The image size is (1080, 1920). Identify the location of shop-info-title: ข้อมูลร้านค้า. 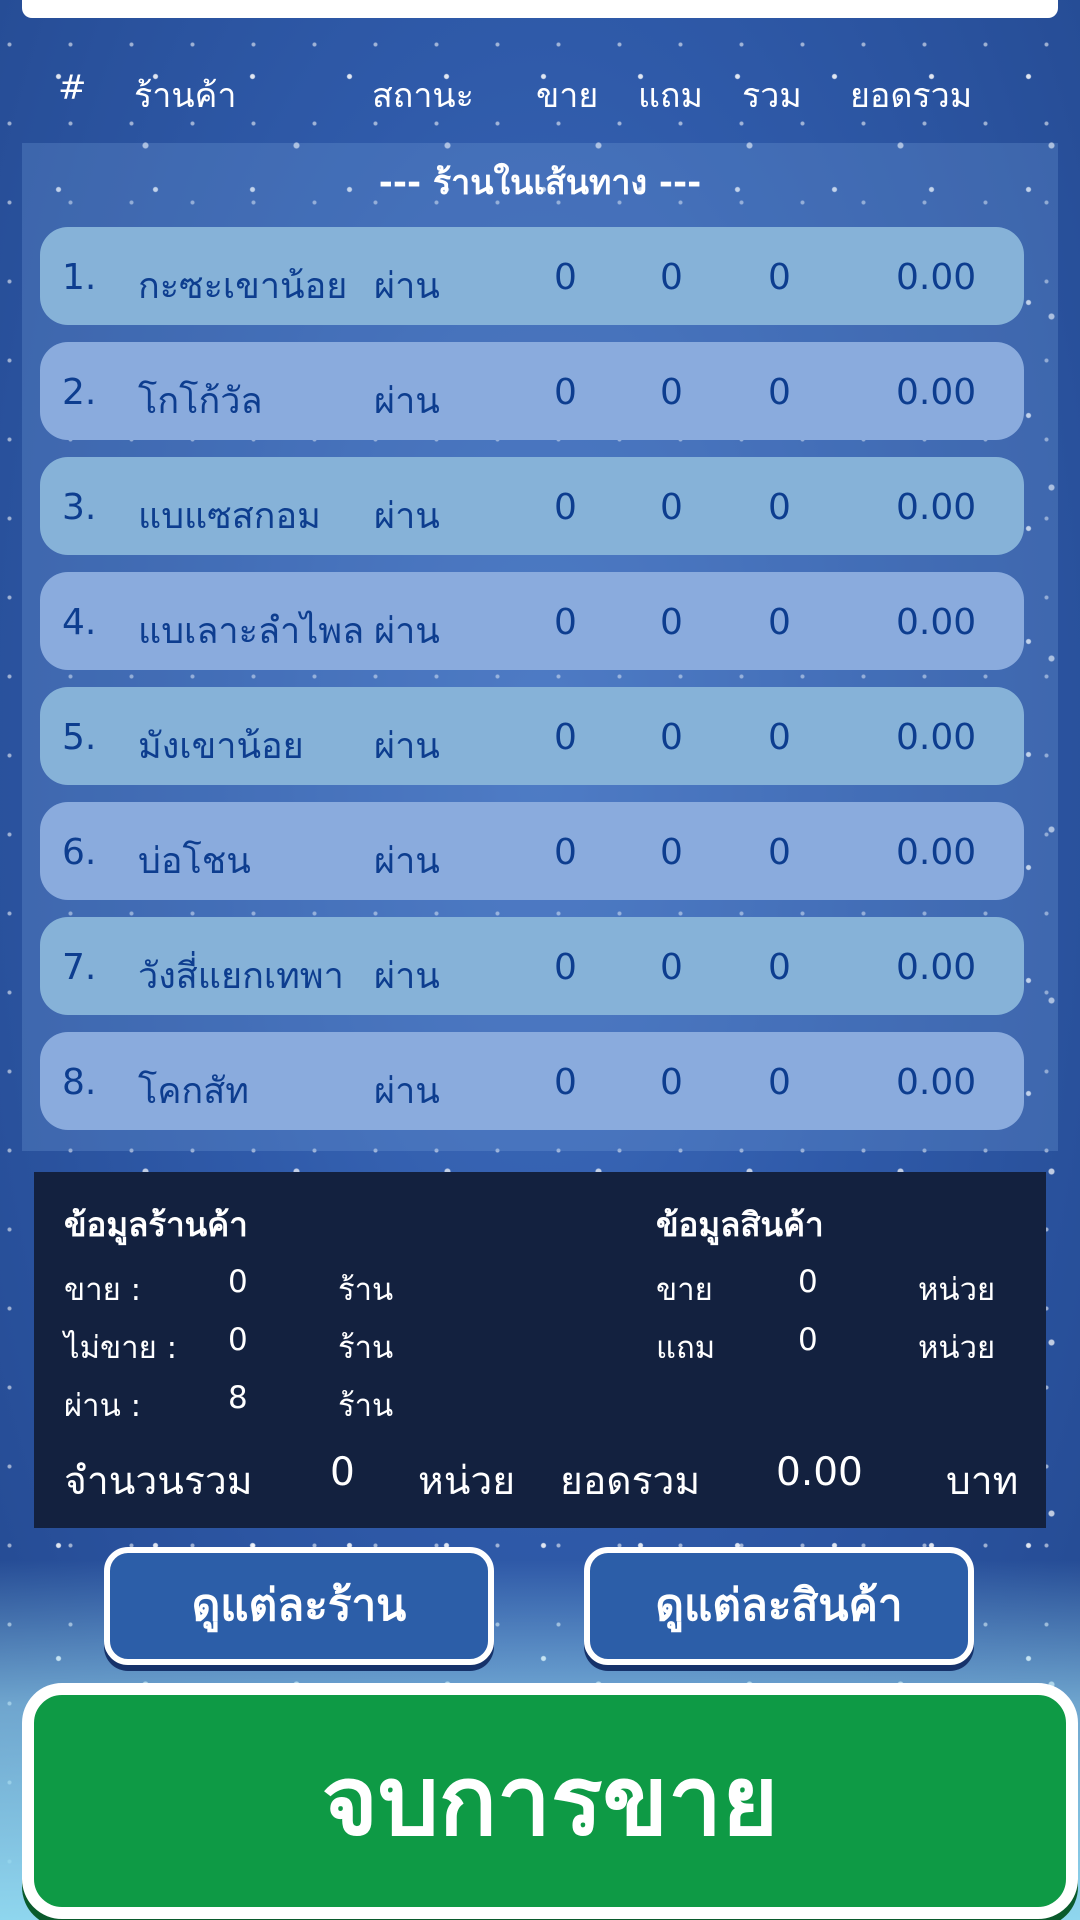
(156, 1224).